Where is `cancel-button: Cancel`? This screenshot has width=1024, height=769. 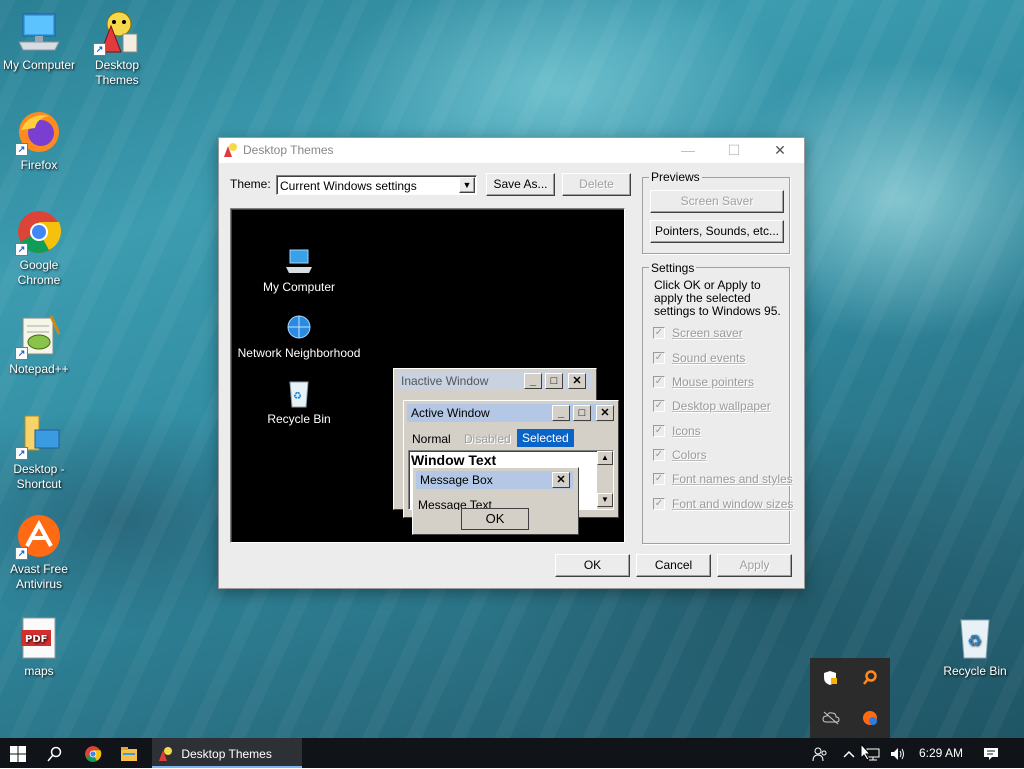
cancel-button: Cancel is located at coordinates (673, 565).